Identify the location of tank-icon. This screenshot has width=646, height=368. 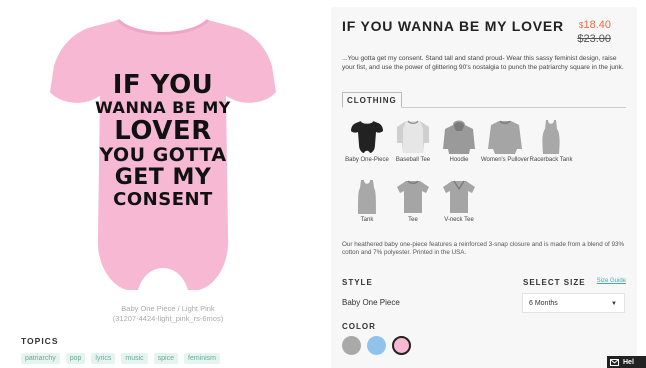
(367, 197).